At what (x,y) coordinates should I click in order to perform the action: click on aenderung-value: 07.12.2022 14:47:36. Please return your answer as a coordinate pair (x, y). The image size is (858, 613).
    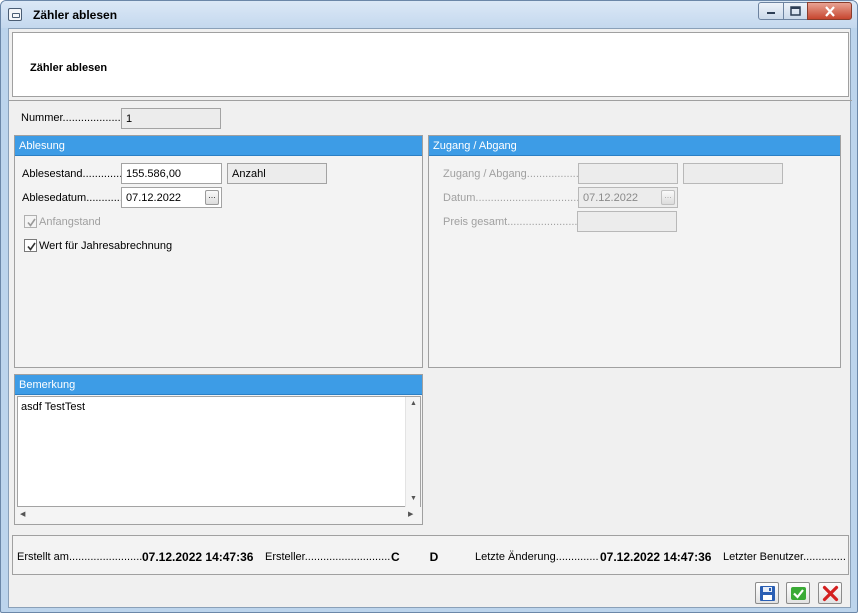
    Looking at the image, I should click on (656, 557).